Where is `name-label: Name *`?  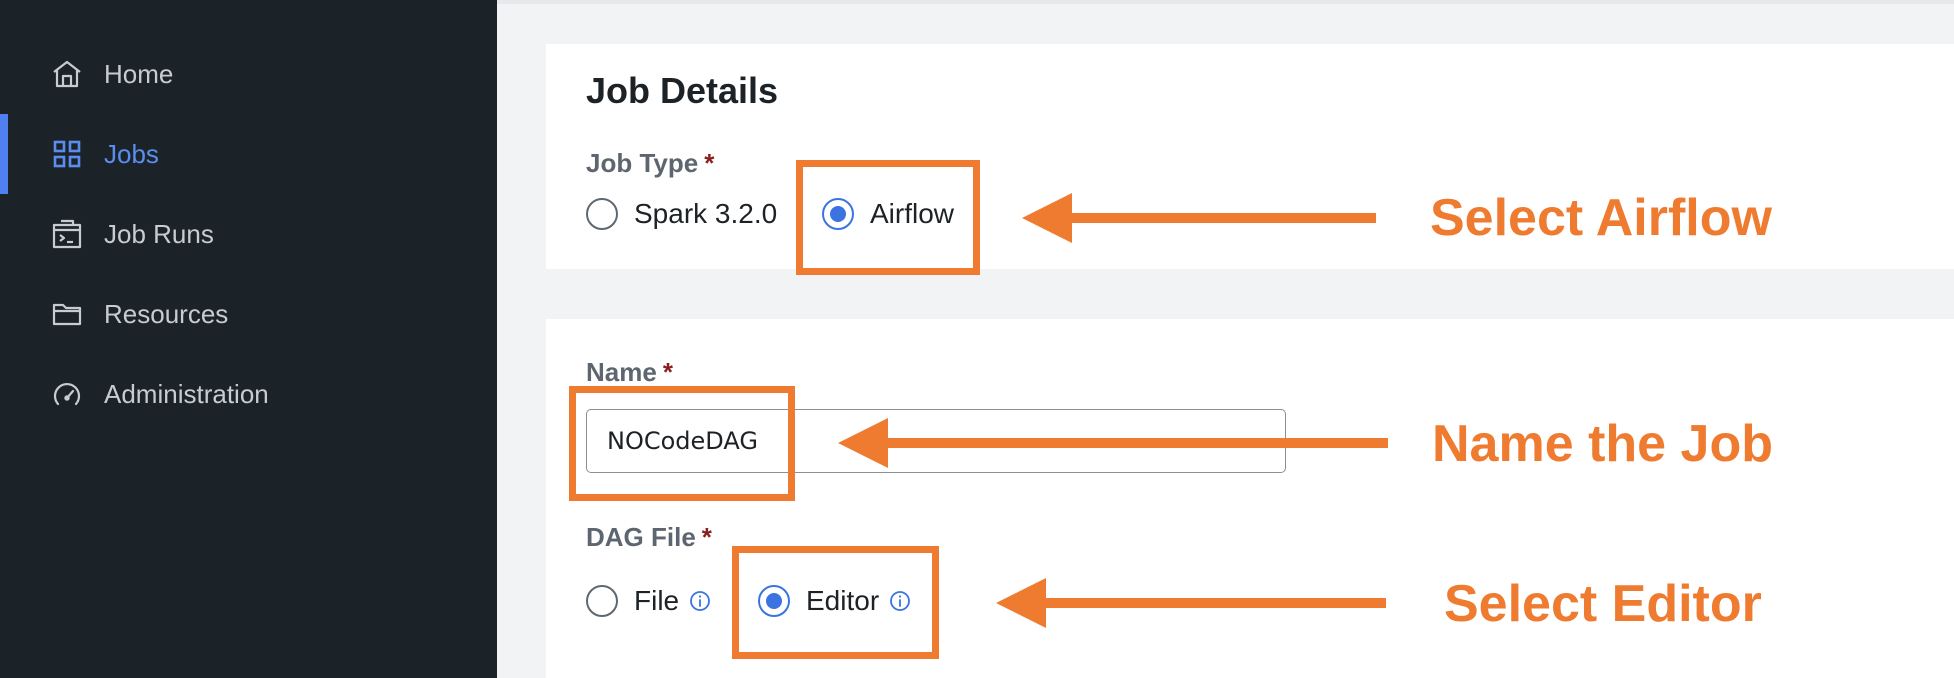 name-label: Name * is located at coordinates (629, 372).